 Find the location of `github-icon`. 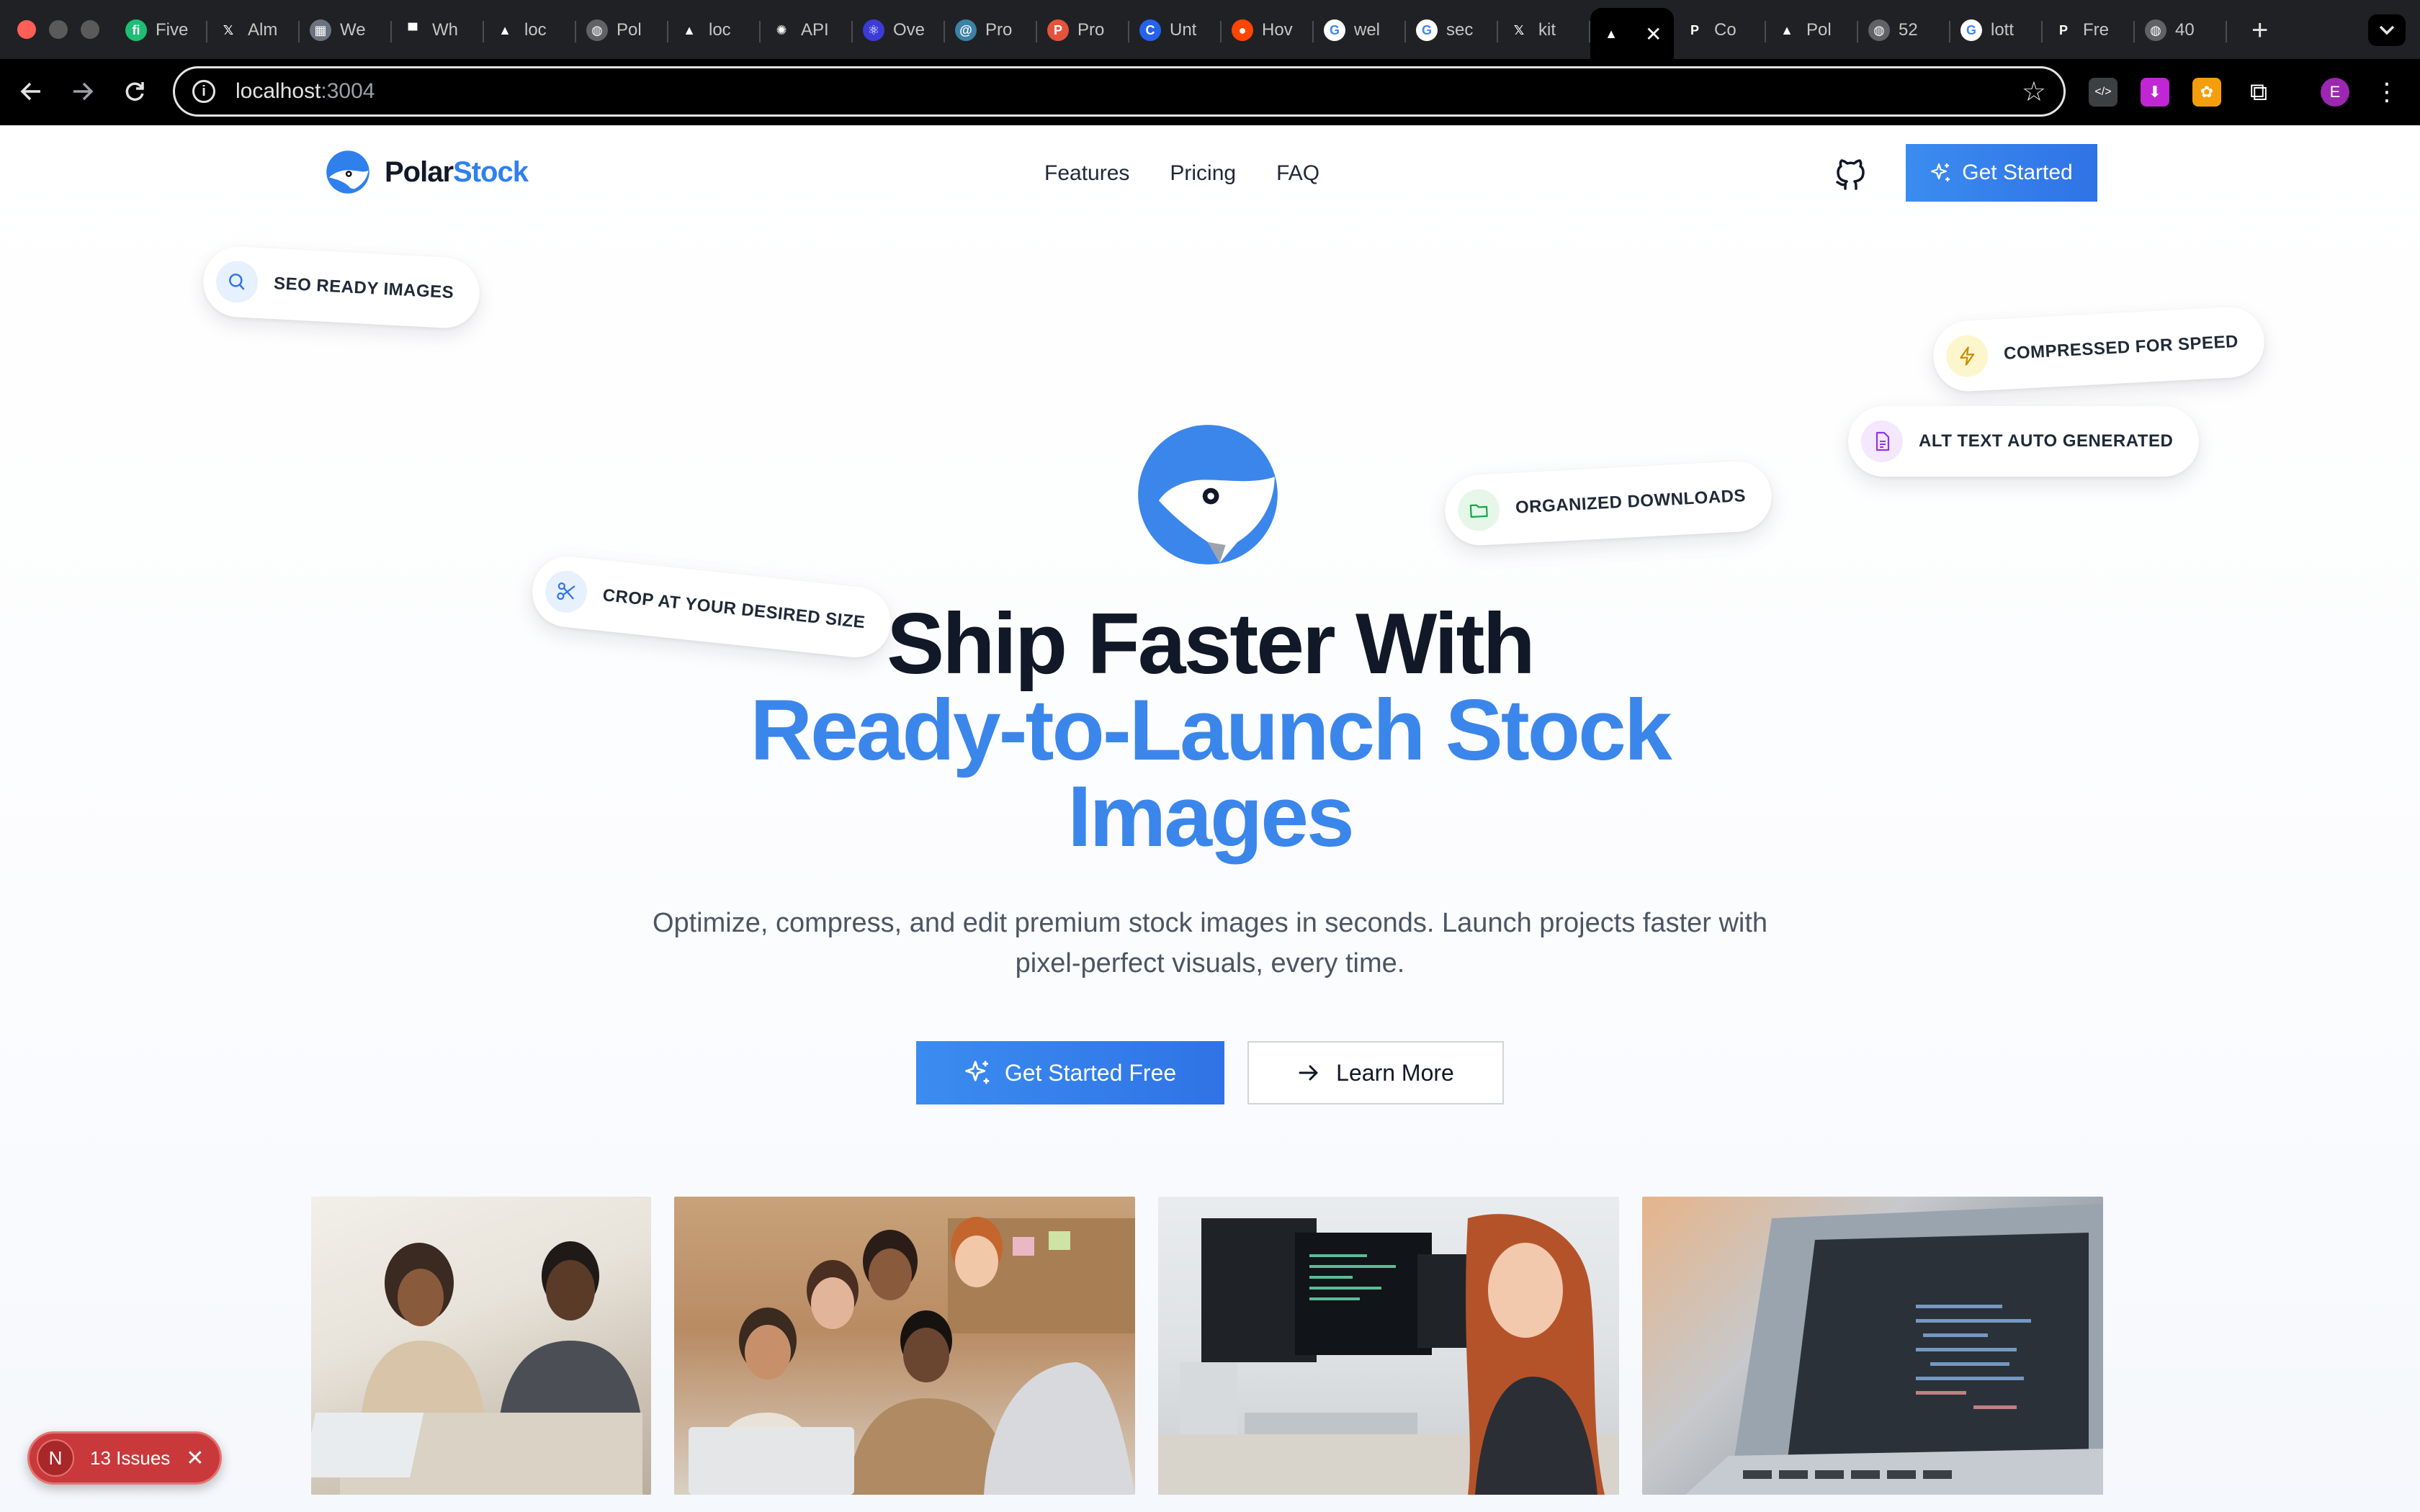

github-icon is located at coordinates (1850, 175).